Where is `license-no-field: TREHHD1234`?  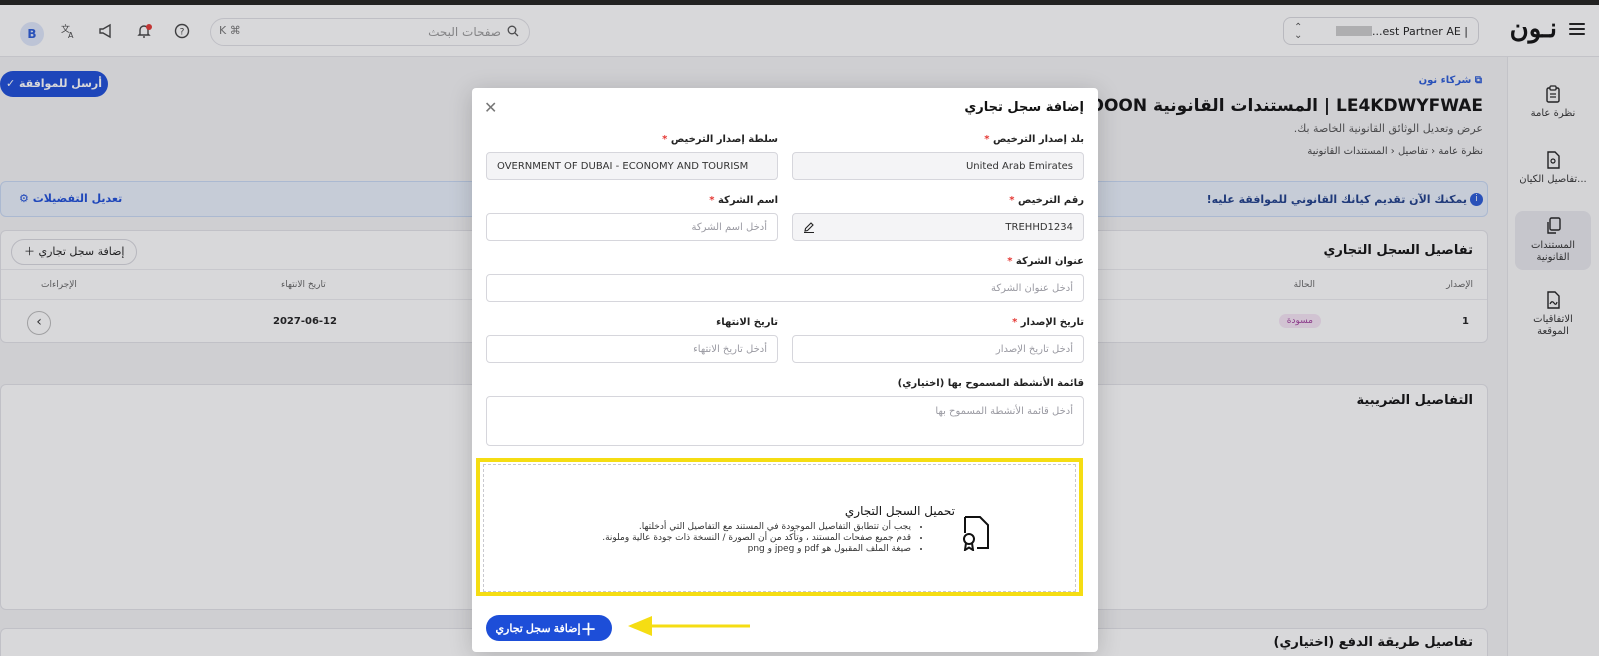 license-no-field: TREHHD1234 is located at coordinates (938, 227).